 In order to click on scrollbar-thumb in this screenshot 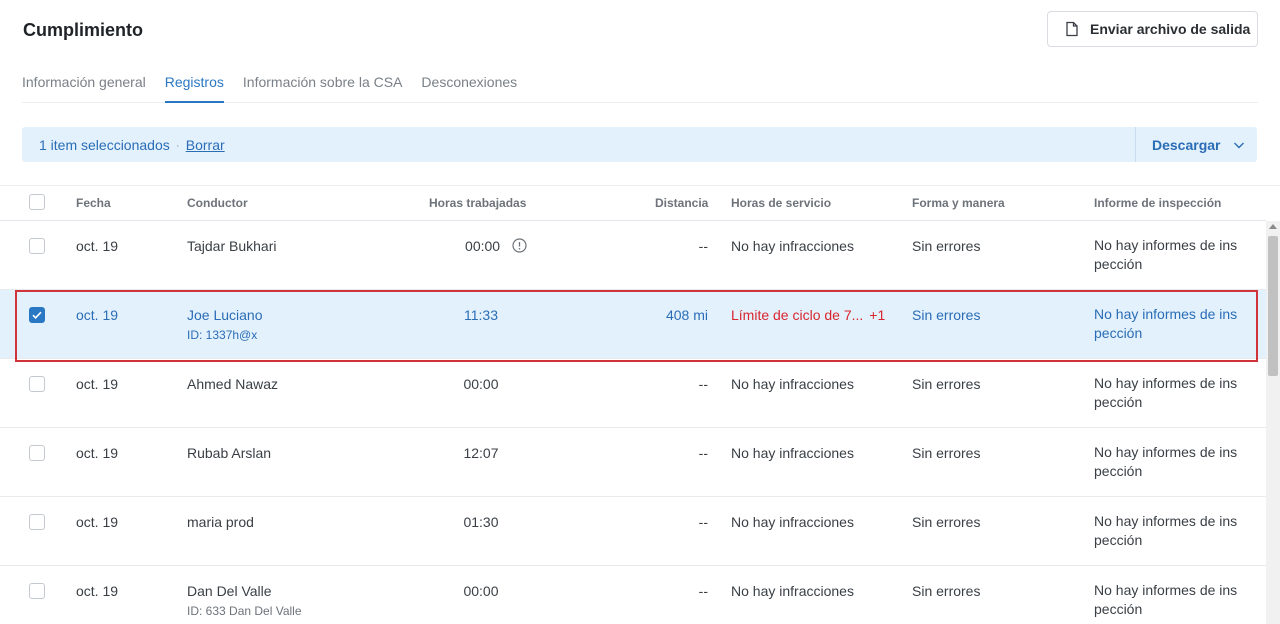, I will do `click(1273, 306)`.